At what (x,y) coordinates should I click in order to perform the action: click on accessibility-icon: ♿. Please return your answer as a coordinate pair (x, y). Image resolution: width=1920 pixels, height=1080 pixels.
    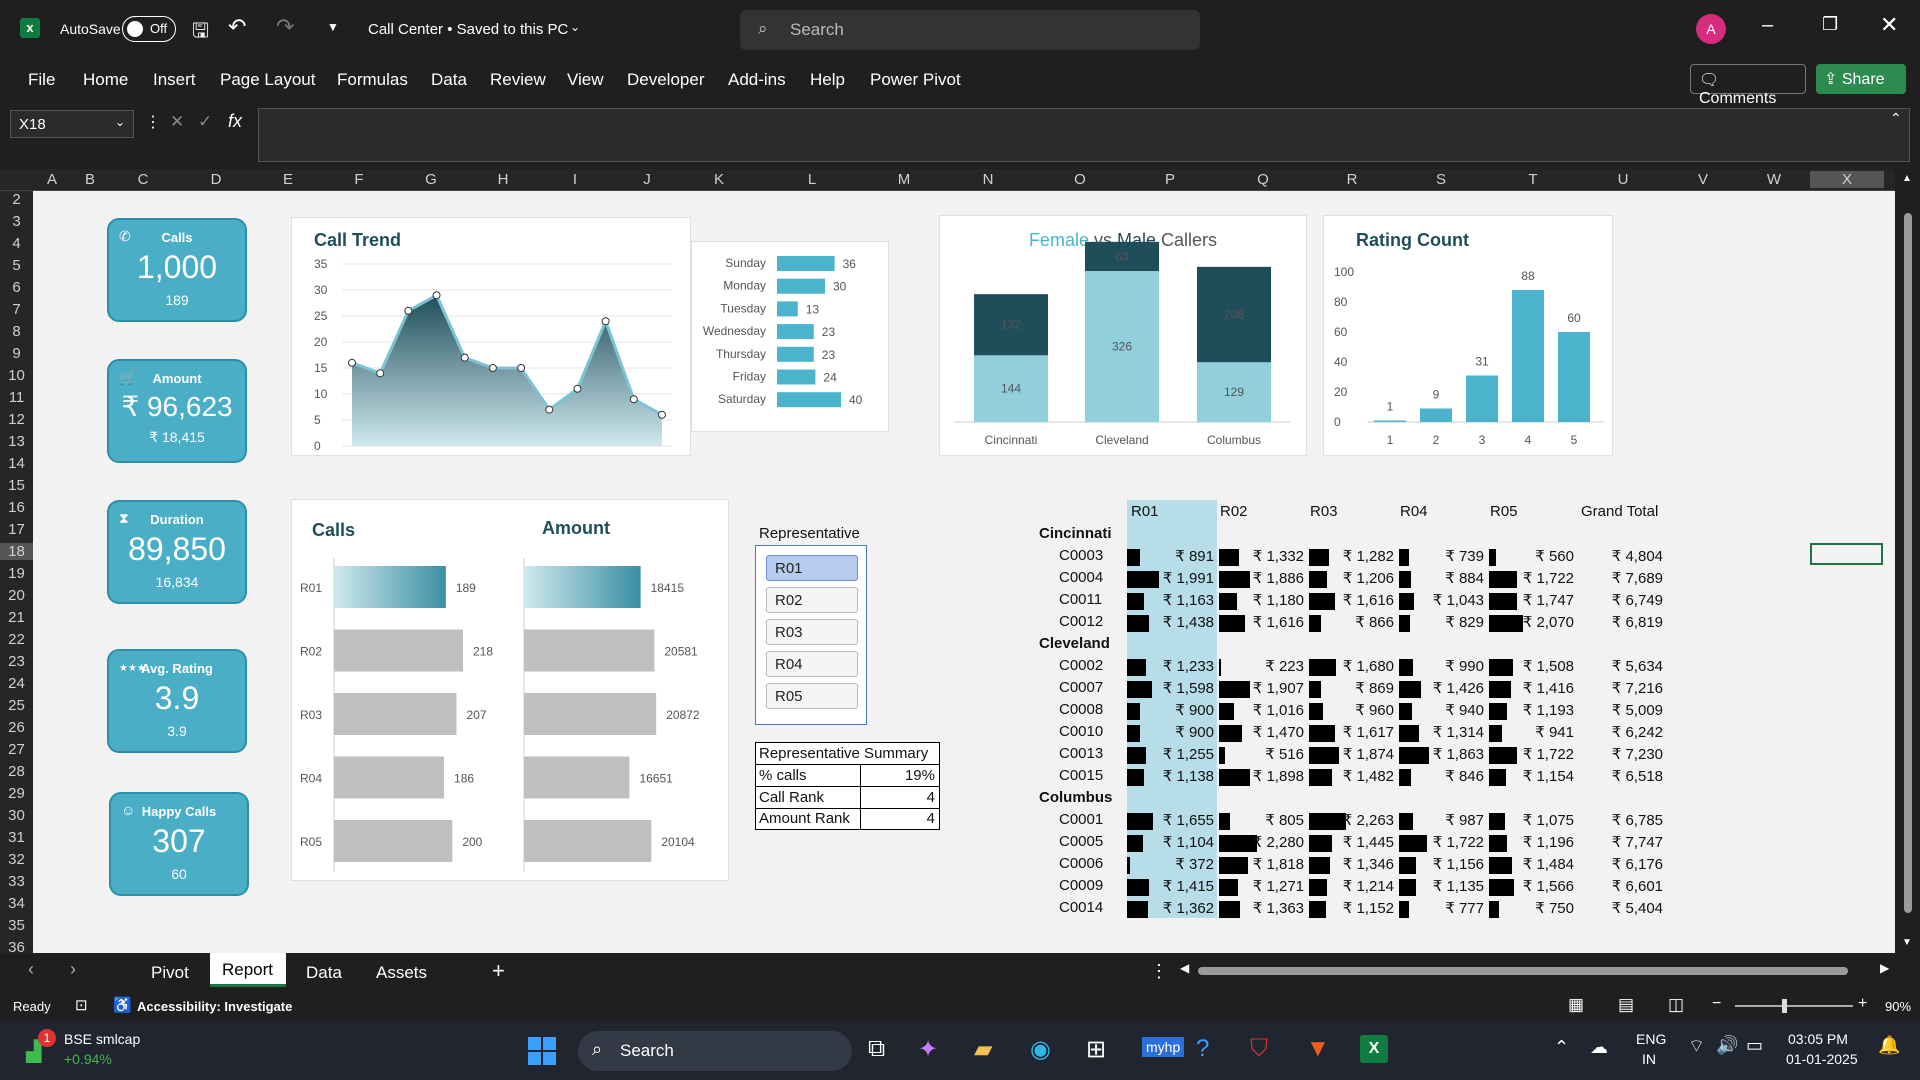
    Looking at the image, I should click on (122, 1005).